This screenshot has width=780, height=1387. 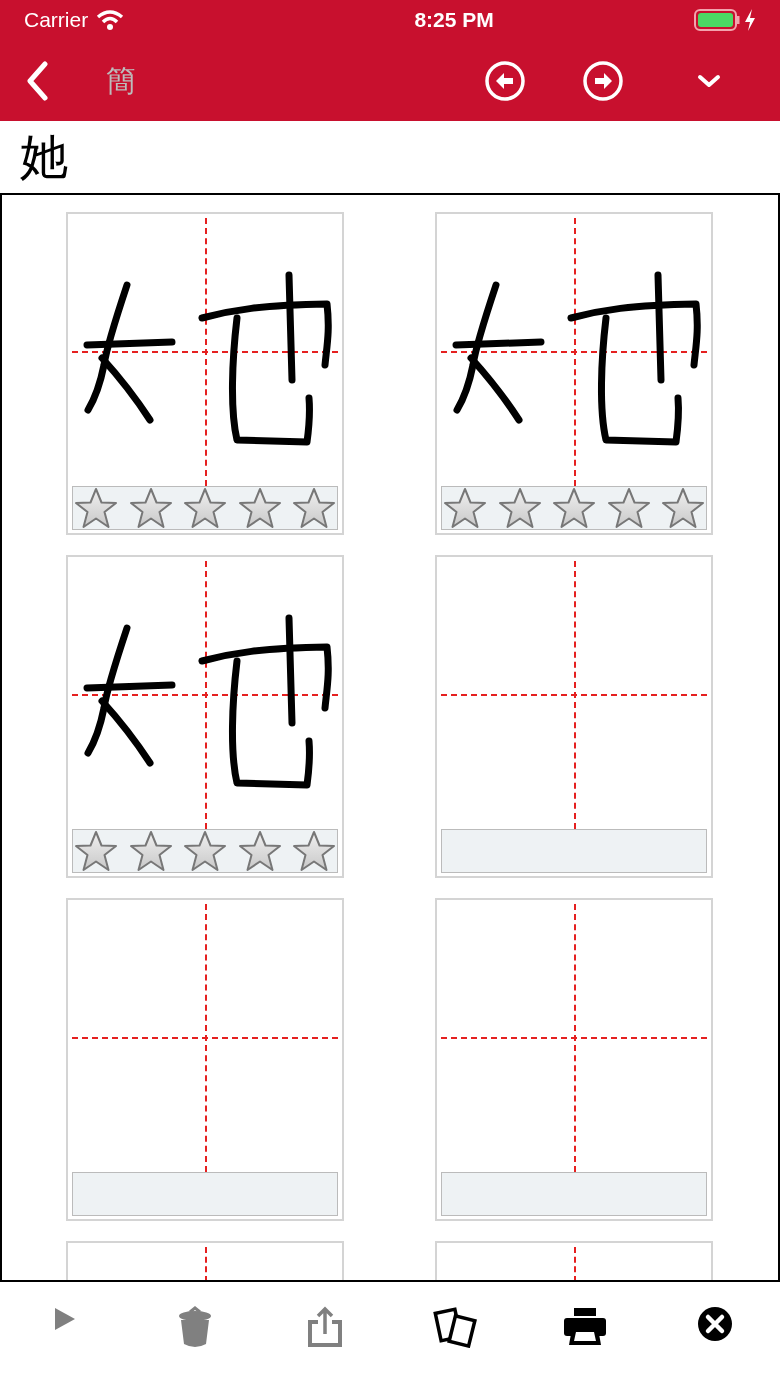 What do you see at coordinates (121, 80) in the screenshot?
I see `script-toggle: 簡` at bounding box center [121, 80].